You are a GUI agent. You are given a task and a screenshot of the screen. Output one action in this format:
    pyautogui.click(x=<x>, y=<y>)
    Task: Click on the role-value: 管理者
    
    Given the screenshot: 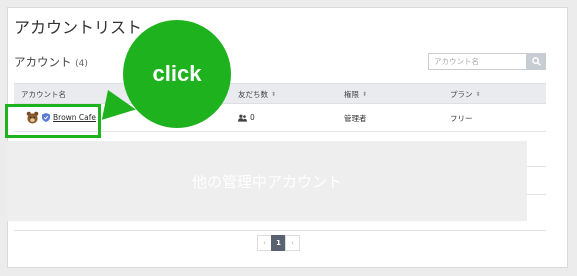 What is the action you would take?
    pyautogui.click(x=355, y=118)
    